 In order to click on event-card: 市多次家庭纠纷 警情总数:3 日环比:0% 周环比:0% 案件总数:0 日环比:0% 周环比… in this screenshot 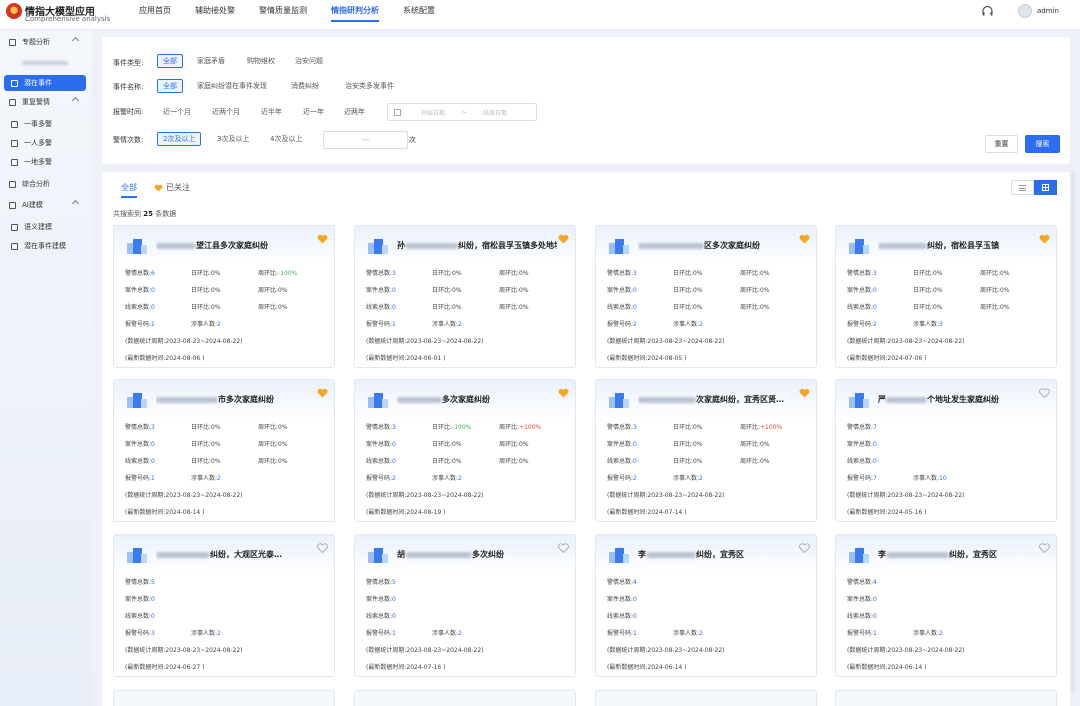, I will do `click(224, 450)`.